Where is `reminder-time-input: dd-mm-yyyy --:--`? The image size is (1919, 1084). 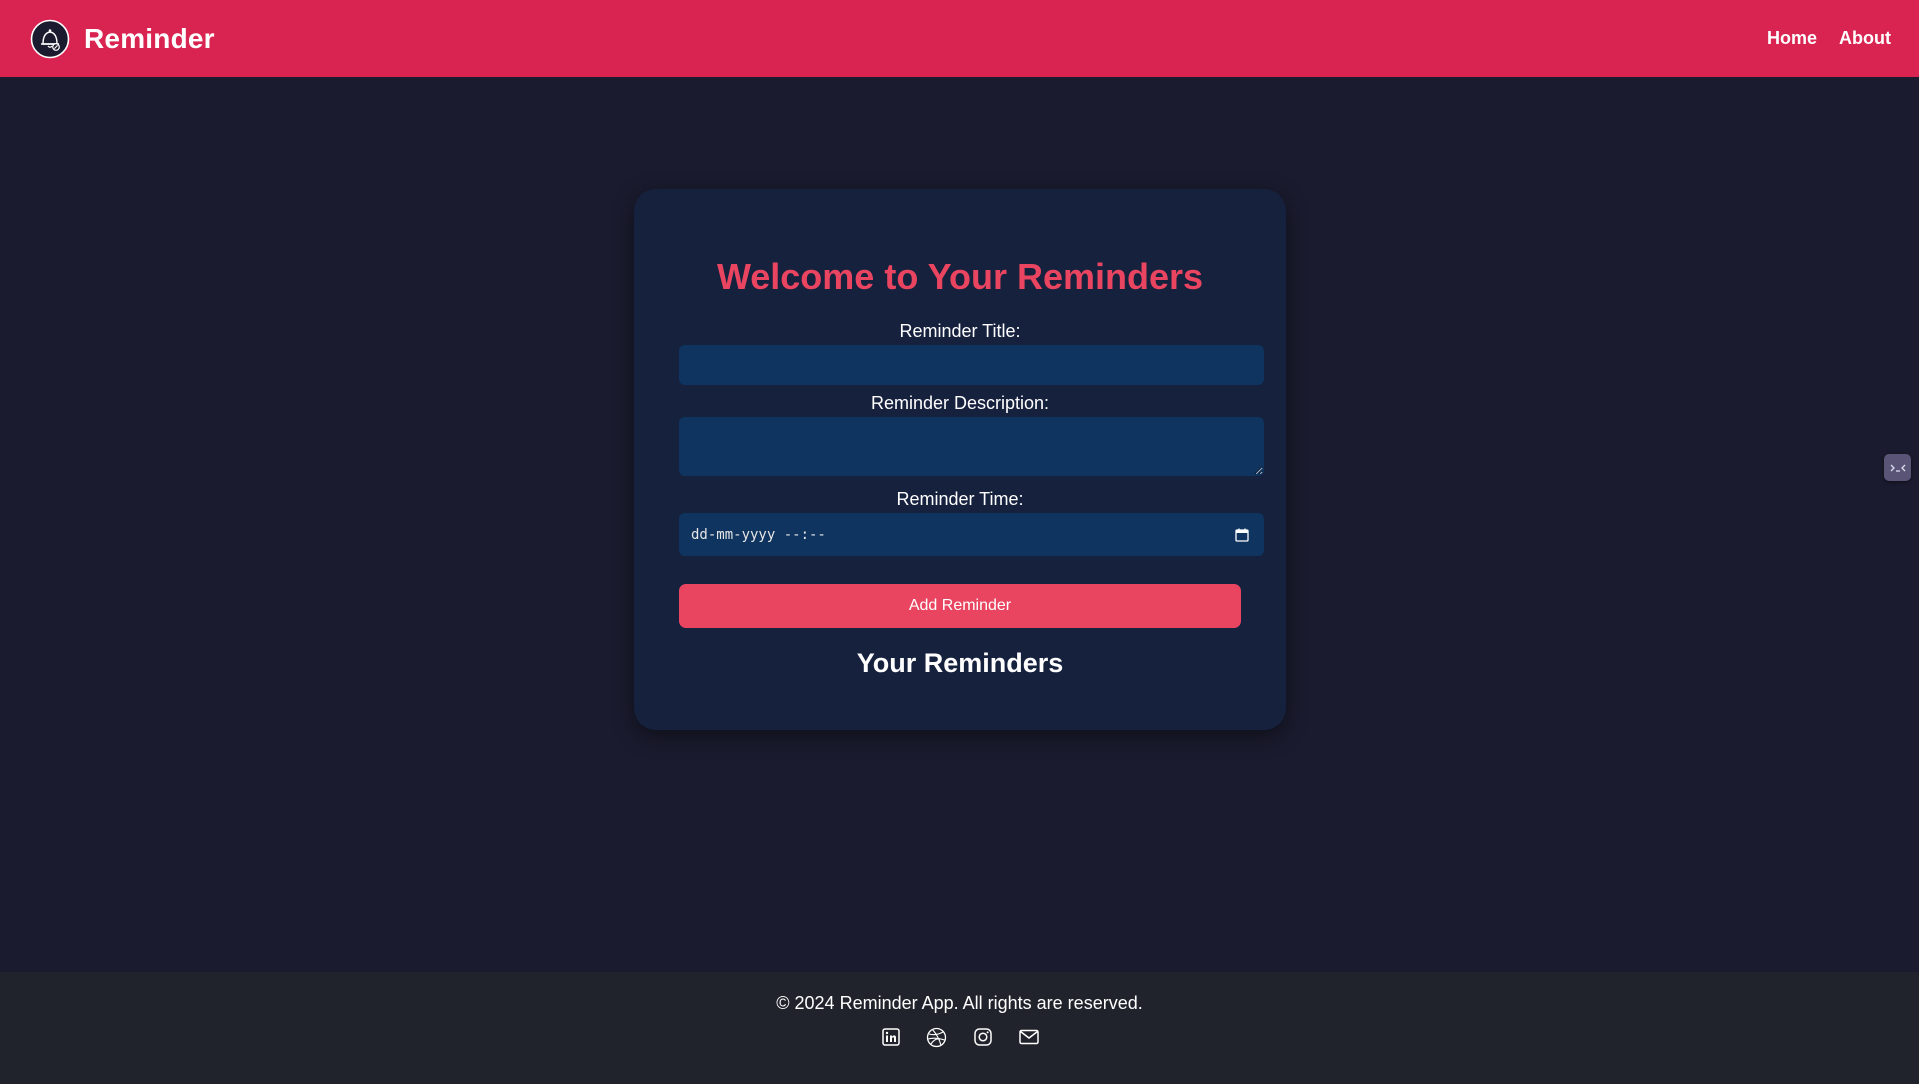
reminder-time-input: dd-mm-yyyy --:-- is located at coordinates (971, 534).